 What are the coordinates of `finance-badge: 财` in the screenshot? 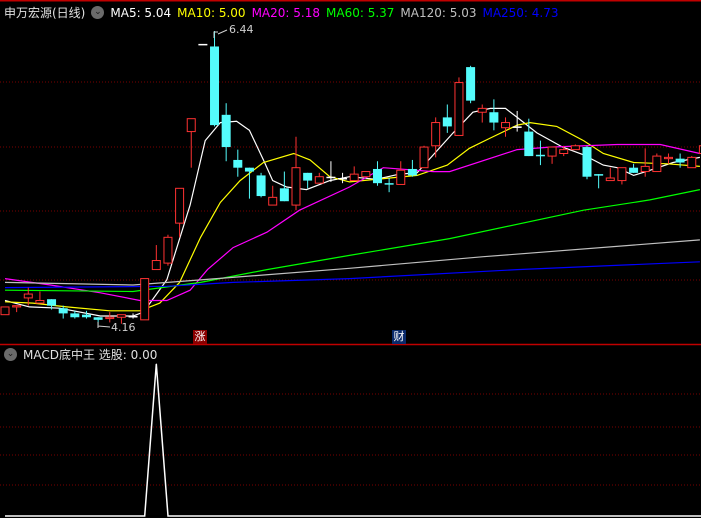 It's located at (399, 337).